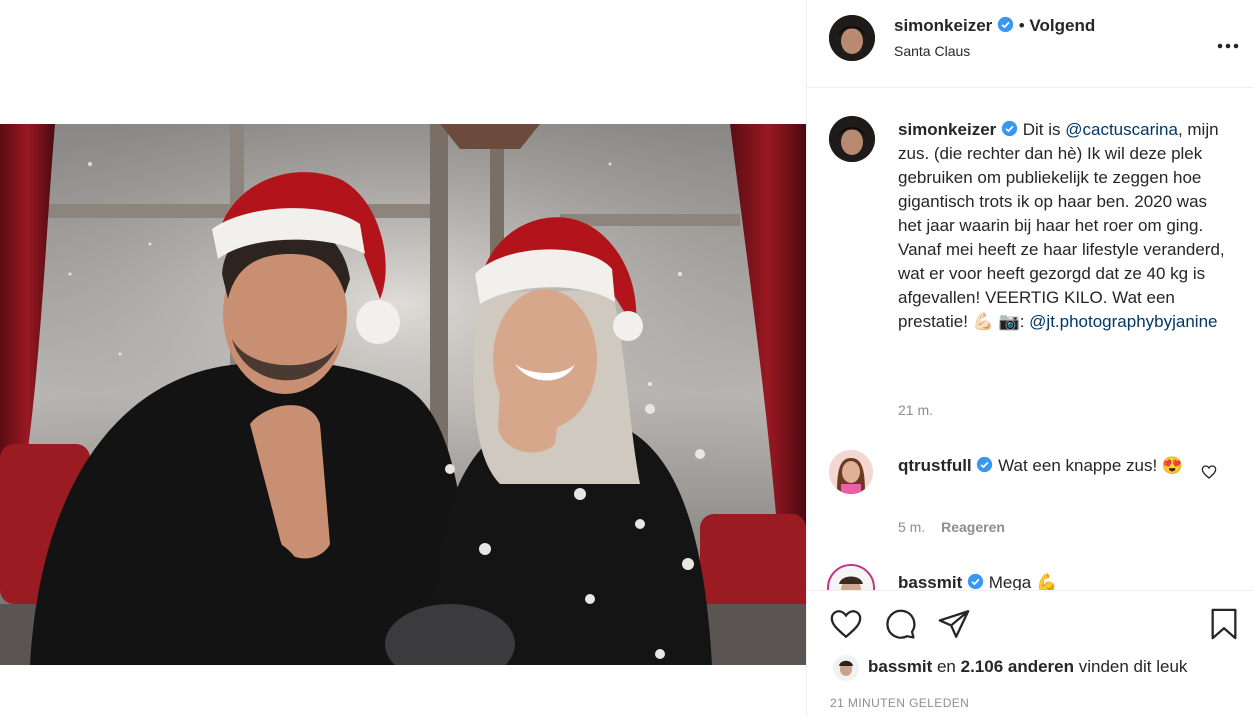 This screenshot has height=718, width=1254. I want to click on reply-button: Reageren, so click(973, 527).